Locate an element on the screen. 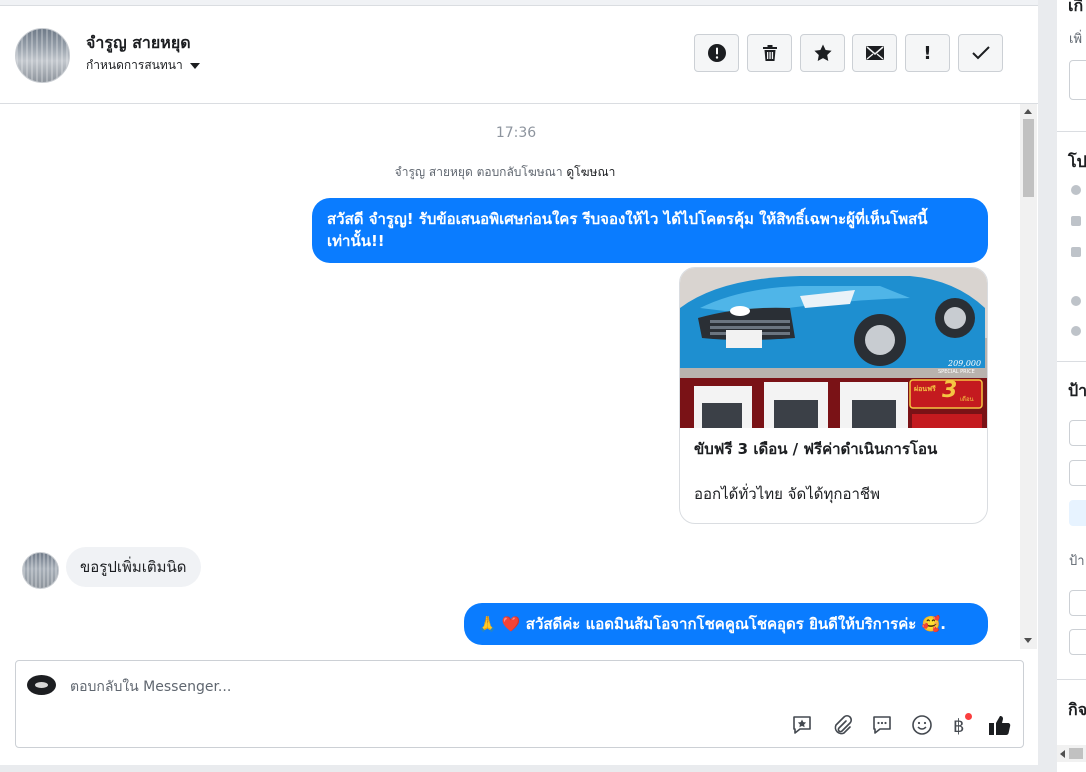 The width and height of the screenshot is (1086, 772). delete-button is located at coordinates (769, 53).